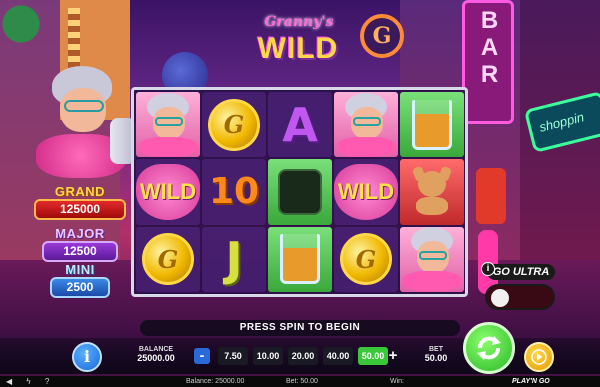 This screenshot has width=600, height=387. What do you see at coordinates (87, 357) in the screenshot?
I see `info-button: i` at bounding box center [87, 357].